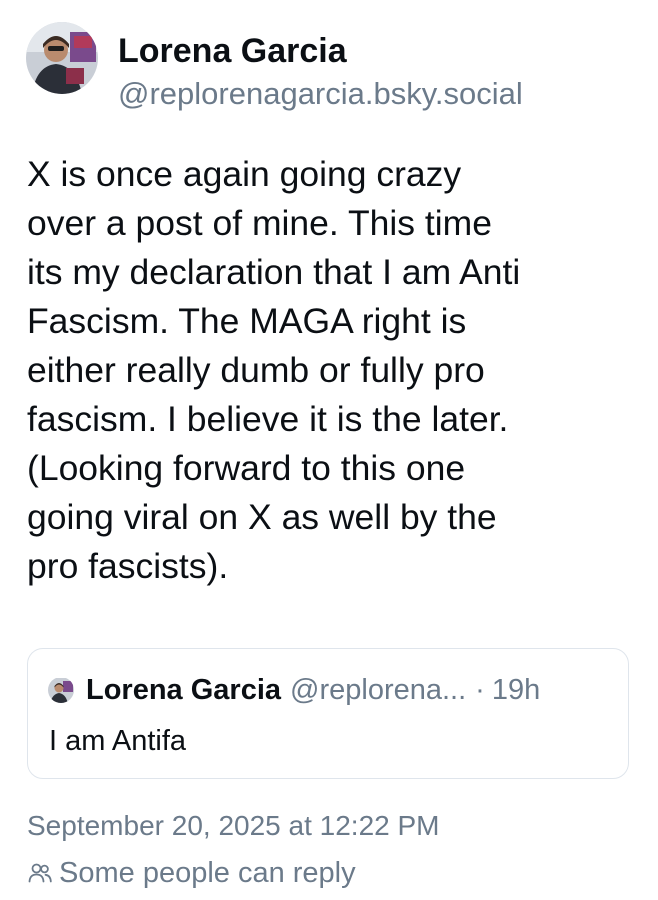  I want to click on author-avatar, so click(62, 58).